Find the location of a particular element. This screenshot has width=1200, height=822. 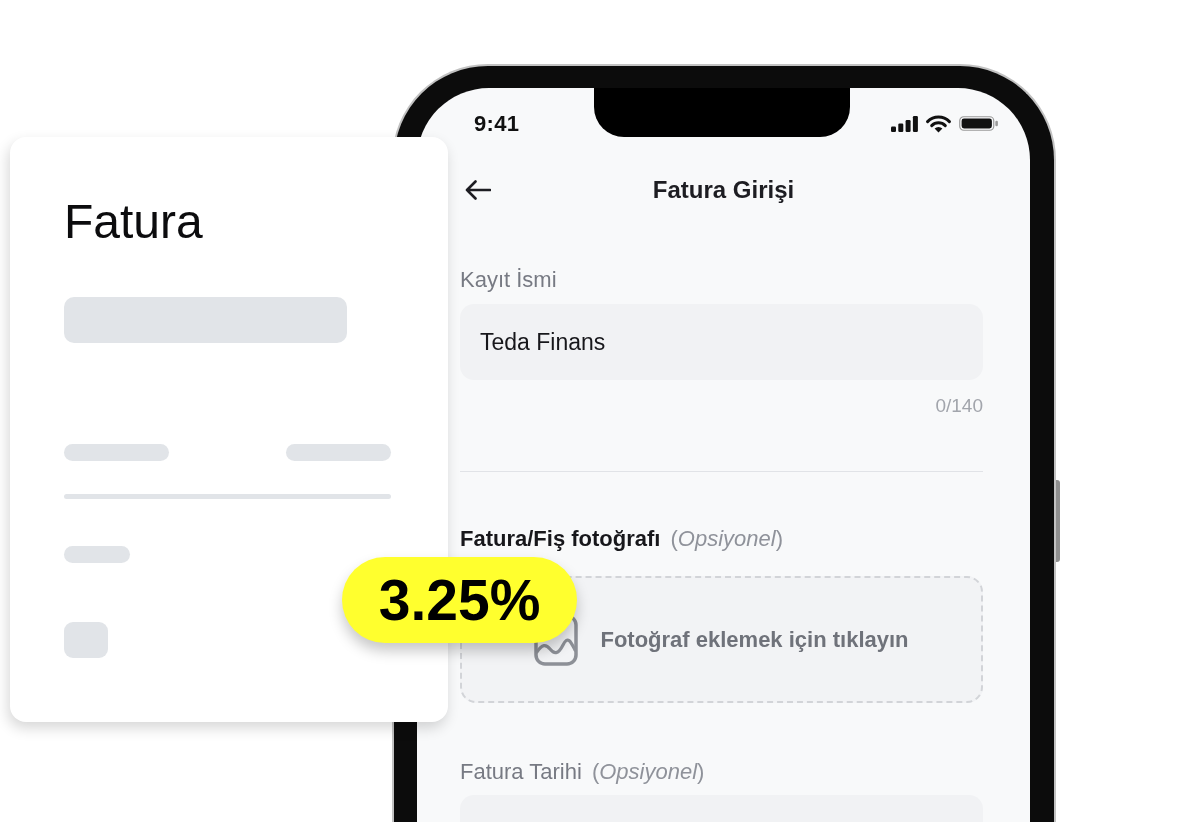

screen-title: Fatura Girişi is located at coordinates (723, 189).